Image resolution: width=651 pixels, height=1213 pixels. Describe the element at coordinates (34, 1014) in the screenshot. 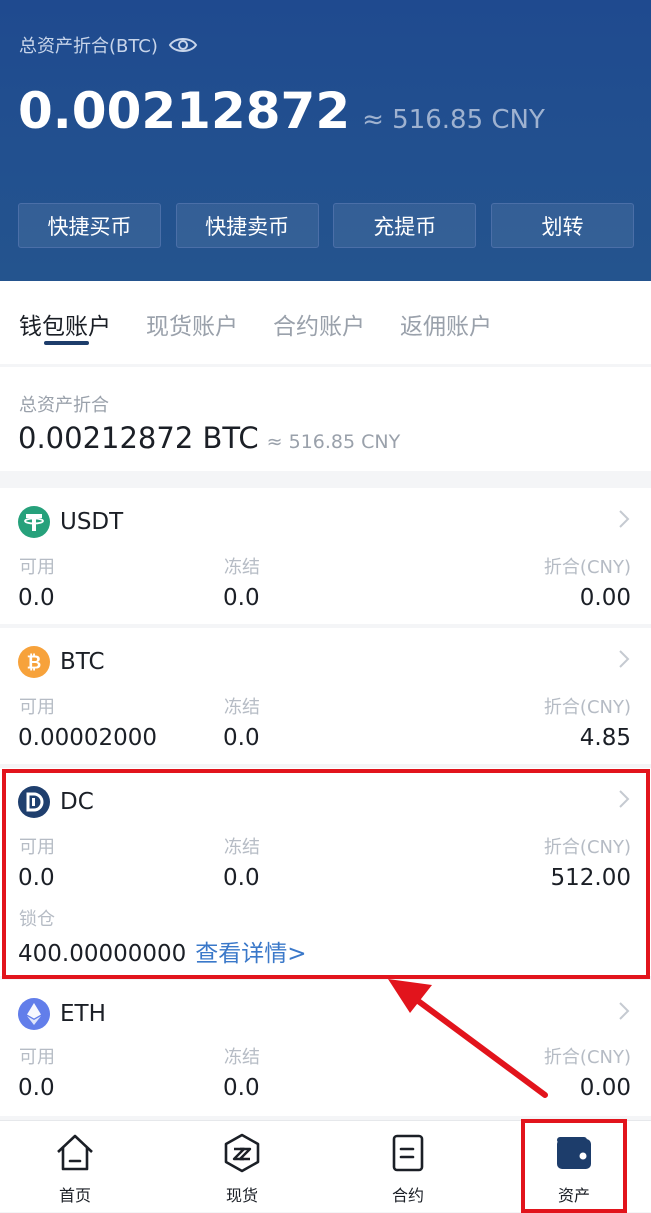

I see `ethereum-icon` at that location.